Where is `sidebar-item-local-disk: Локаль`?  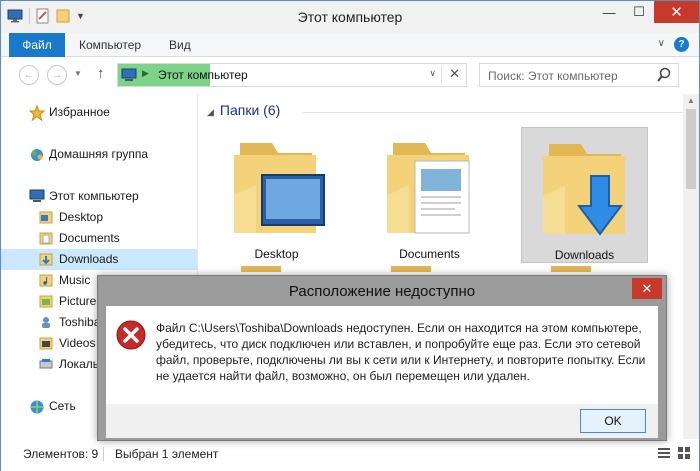
sidebar-item-local-disk: Локаль is located at coordinates (50, 364).